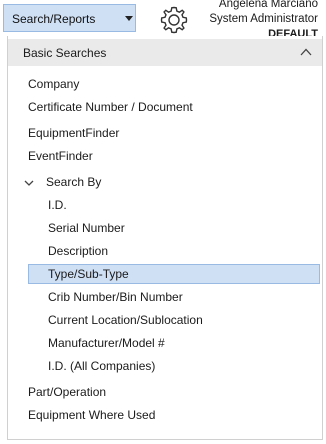 Image resolution: width=326 pixels, height=444 pixels. What do you see at coordinates (293, 34) in the screenshot?
I see `company-name: DEFAULT` at bounding box center [293, 34].